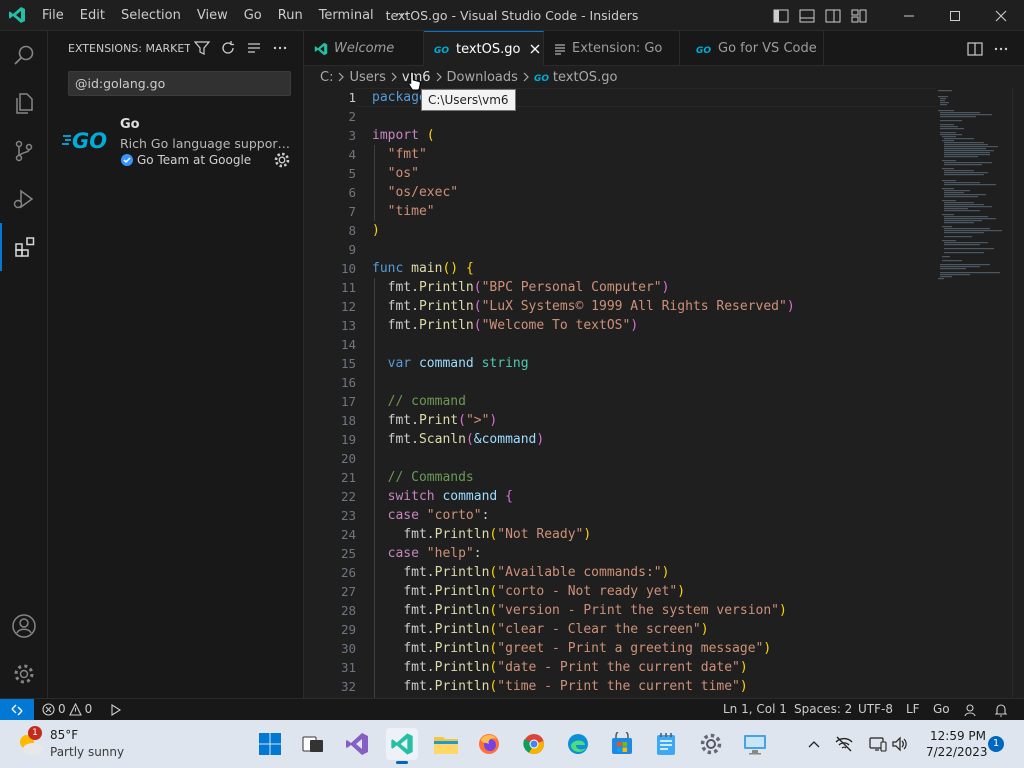 The height and width of the screenshot is (768, 1024). What do you see at coordinates (612, 48) in the screenshot?
I see `tab-extension-go: Extension: Go` at bounding box center [612, 48].